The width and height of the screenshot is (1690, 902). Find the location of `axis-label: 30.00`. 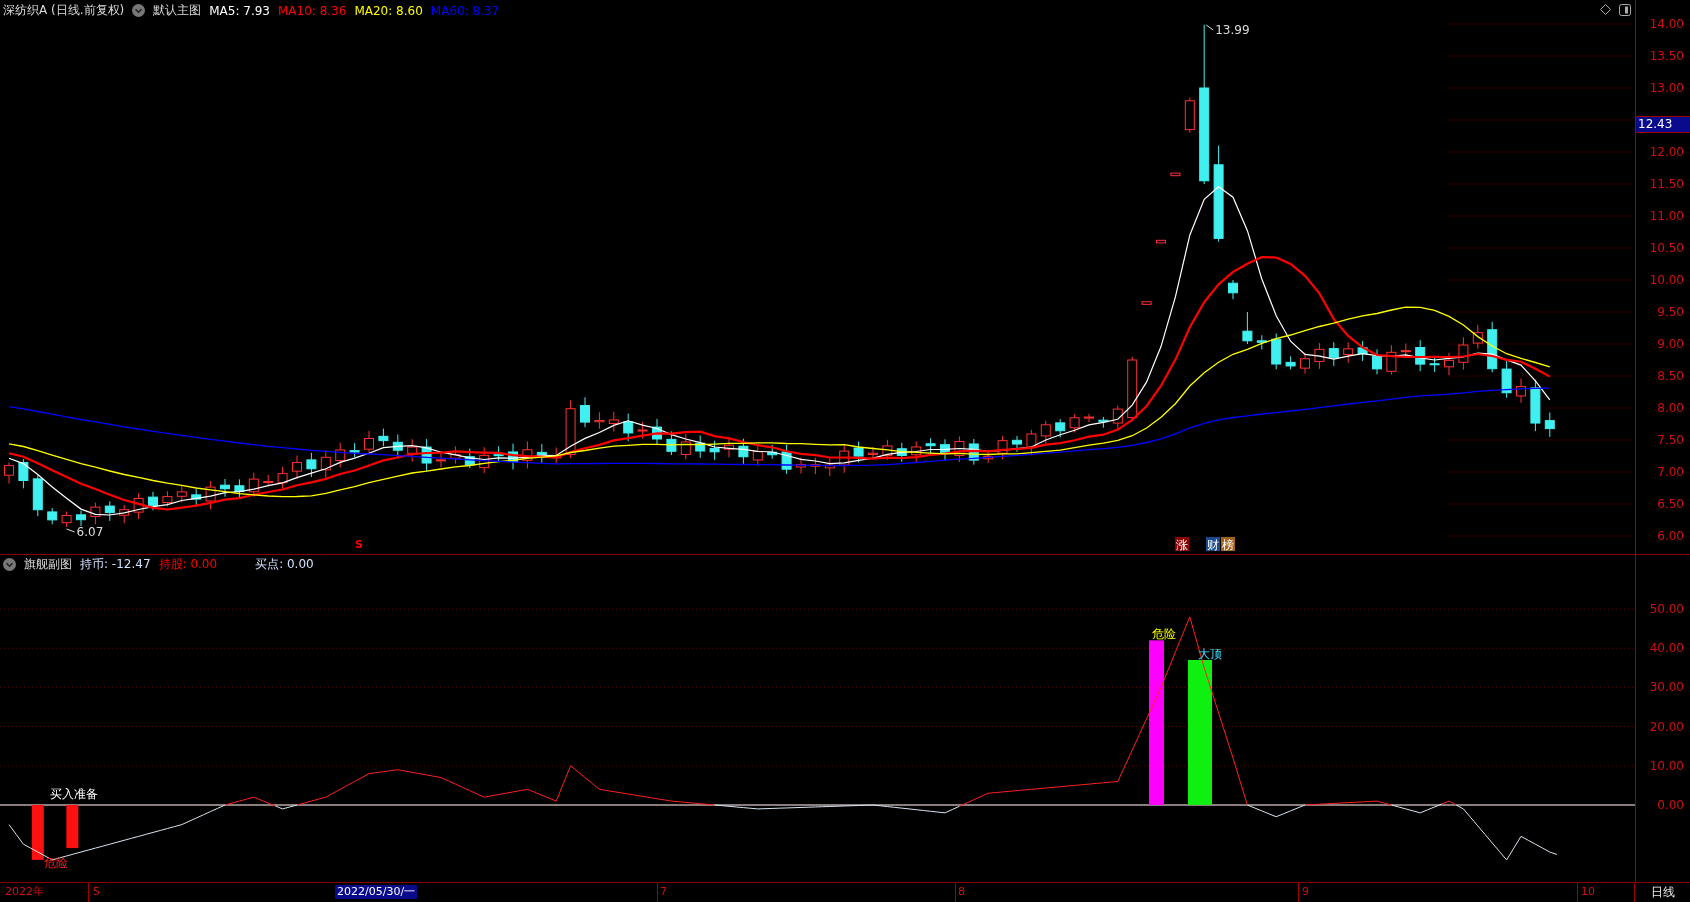

axis-label: 30.00 is located at coordinates (1666, 687).